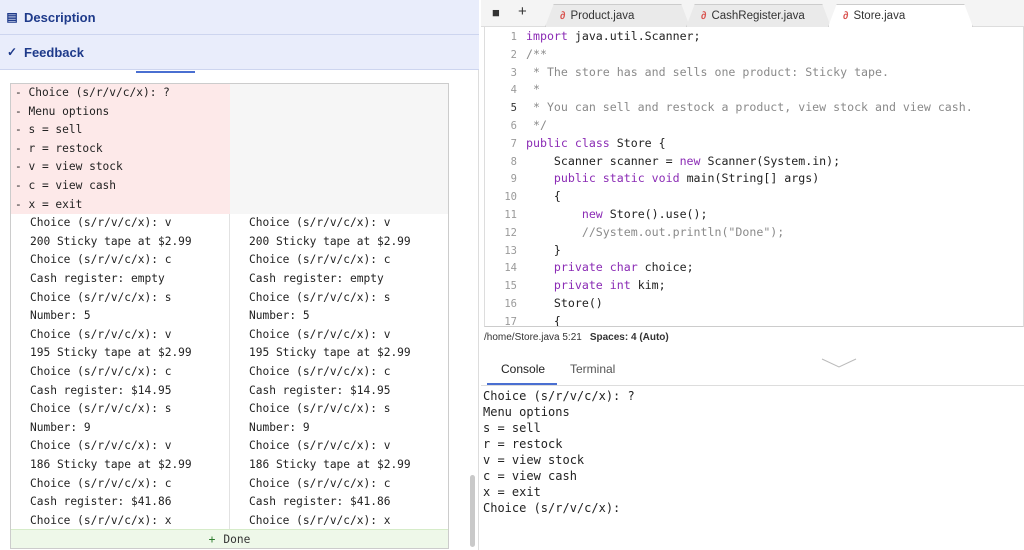  I want to click on tab-store-java: ∂ Store.java, so click(900, 15).